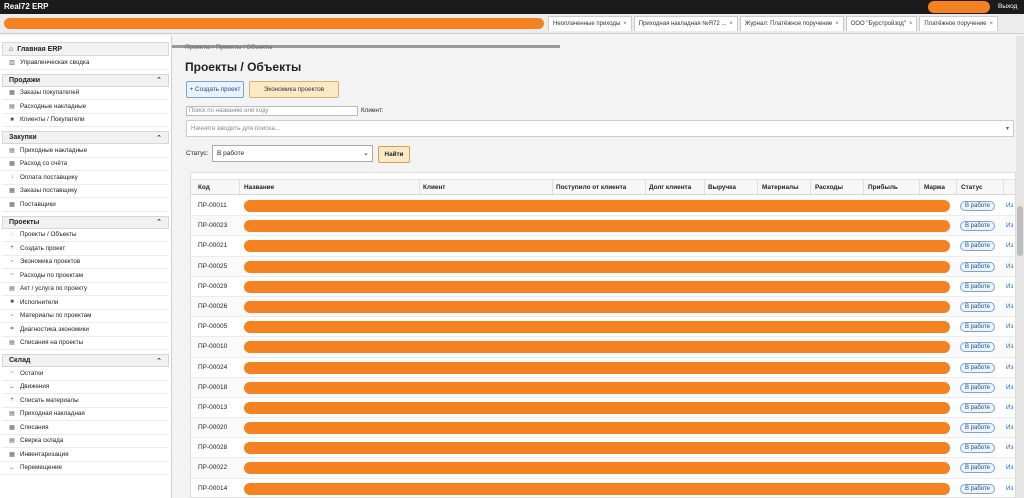 This screenshot has height=498, width=1024. I want to click on project-code: ПР-00020, so click(212, 427).